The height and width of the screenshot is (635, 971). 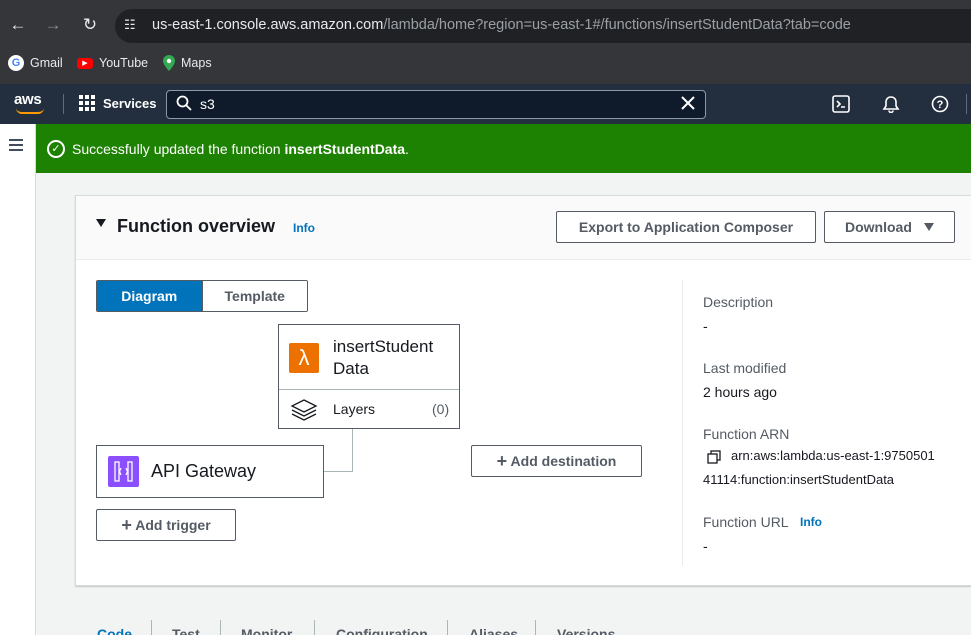 I want to click on caret-down-icon, so click(x=929, y=227).